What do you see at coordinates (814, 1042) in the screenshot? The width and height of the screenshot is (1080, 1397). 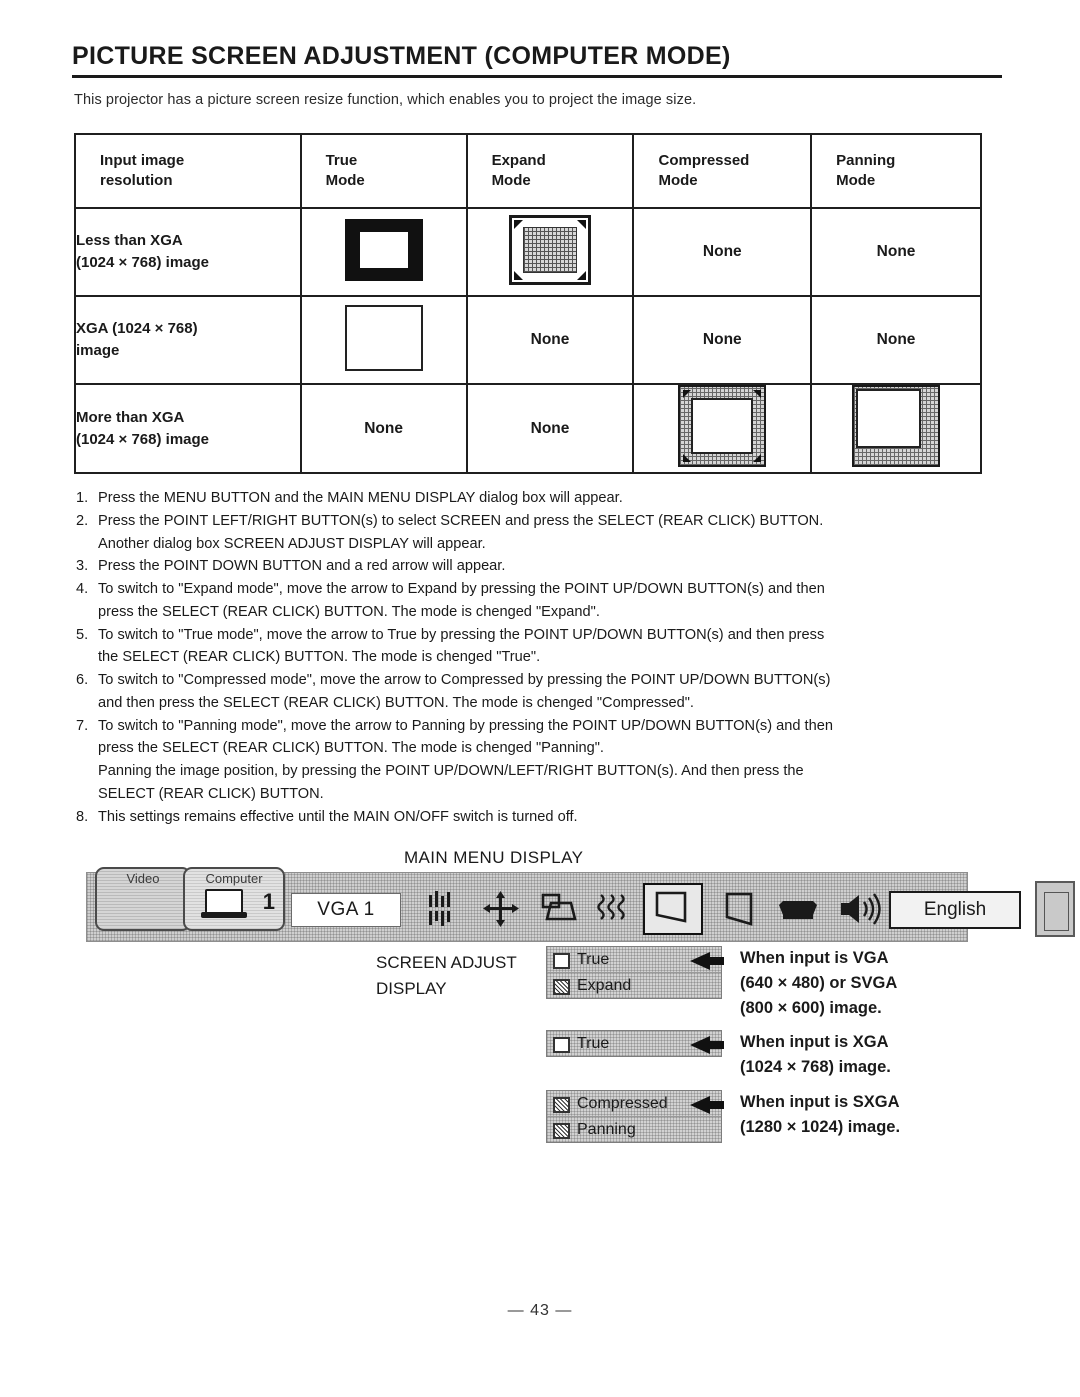 I see `caption-line-1: When input is XGA` at bounding box center [814, 1042].